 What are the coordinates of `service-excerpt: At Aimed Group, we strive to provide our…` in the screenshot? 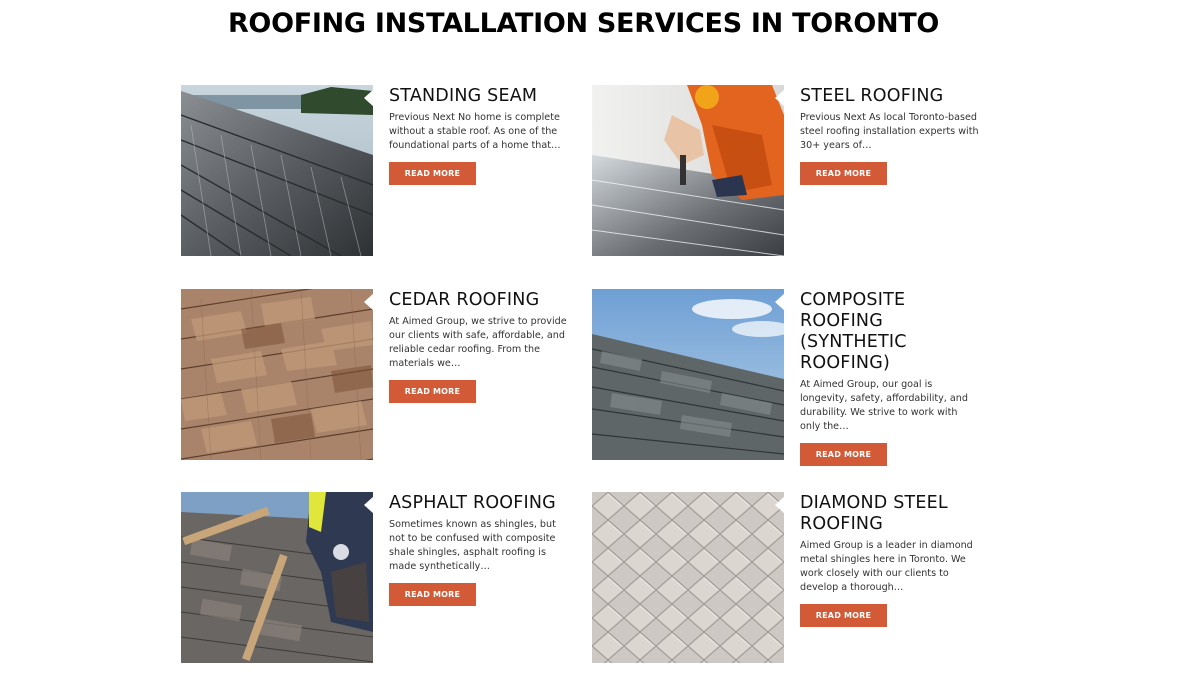 It's located at (478, 342).